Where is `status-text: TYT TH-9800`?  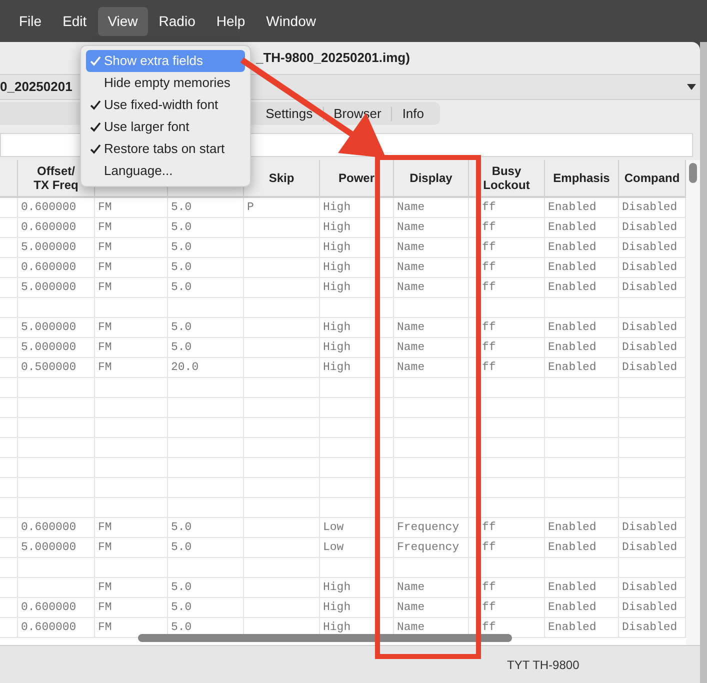
status-text: TYT TH-9800 is located at coordinates (543, 665).